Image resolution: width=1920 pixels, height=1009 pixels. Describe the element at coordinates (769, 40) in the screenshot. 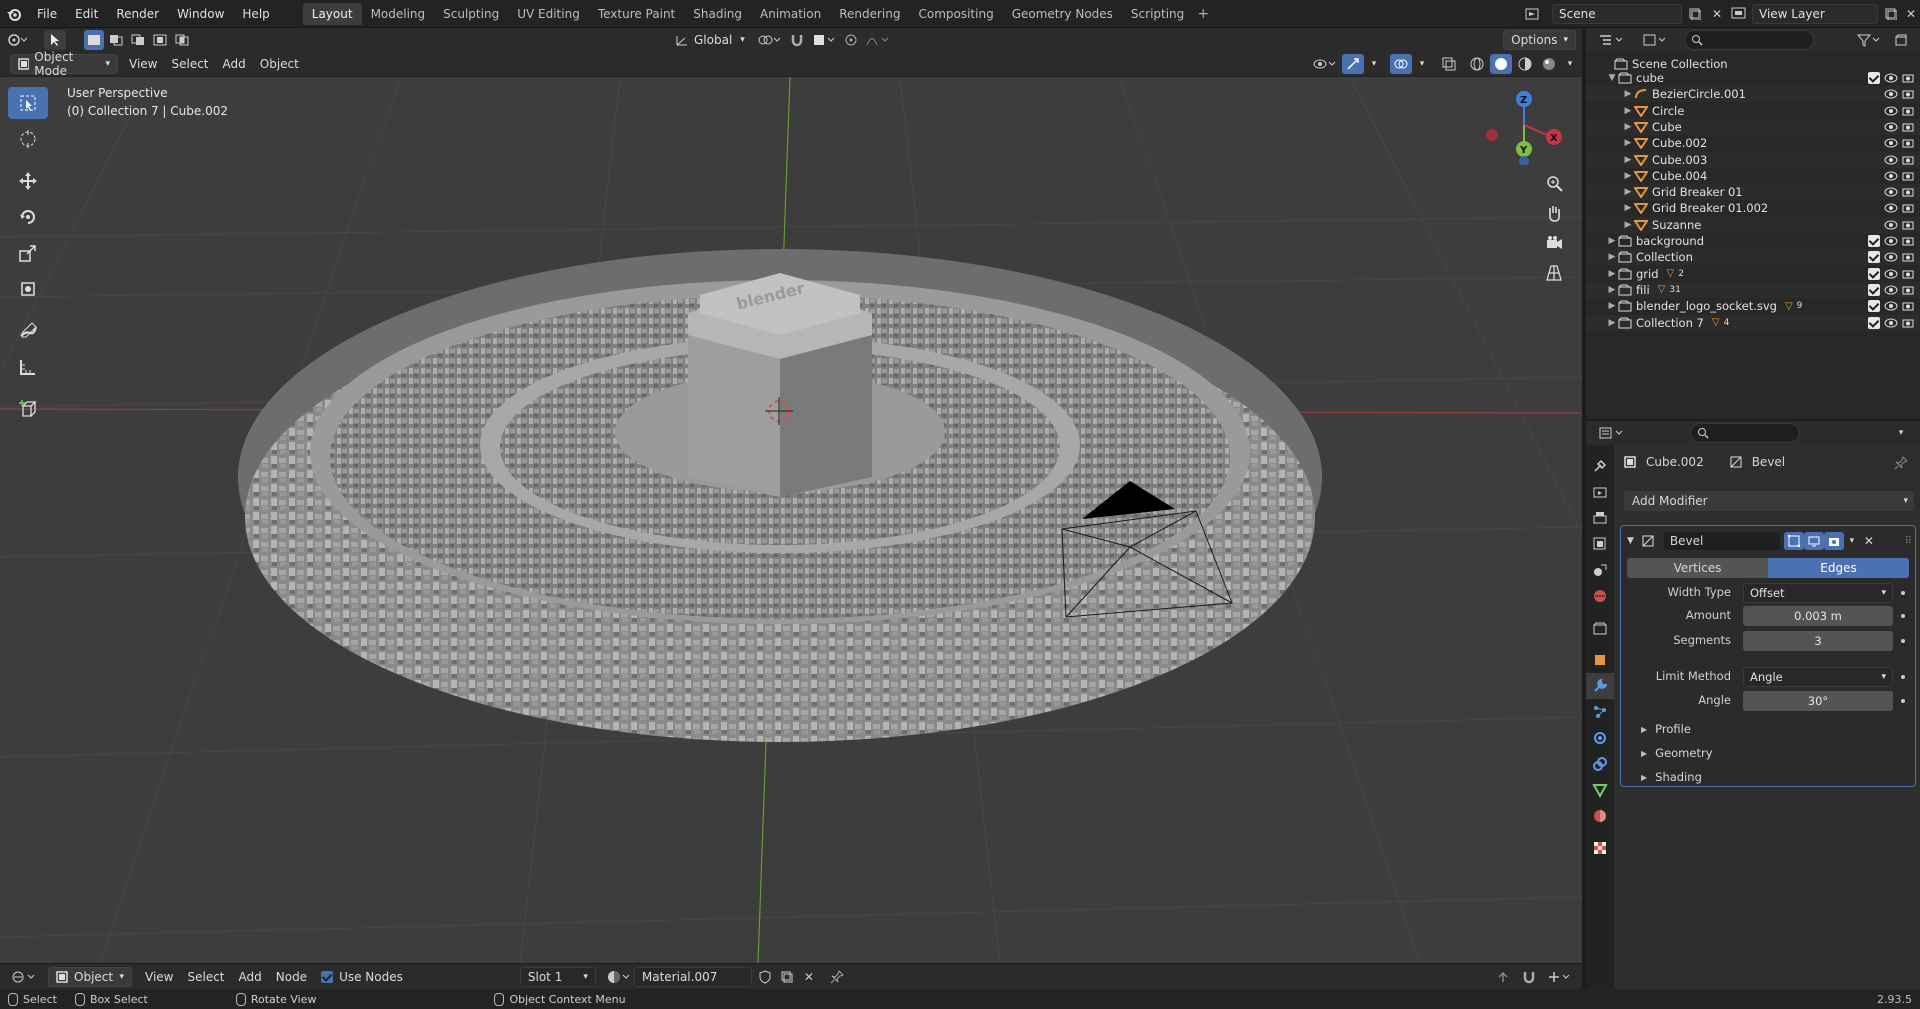

I see `pivot-point-icon` at that location.